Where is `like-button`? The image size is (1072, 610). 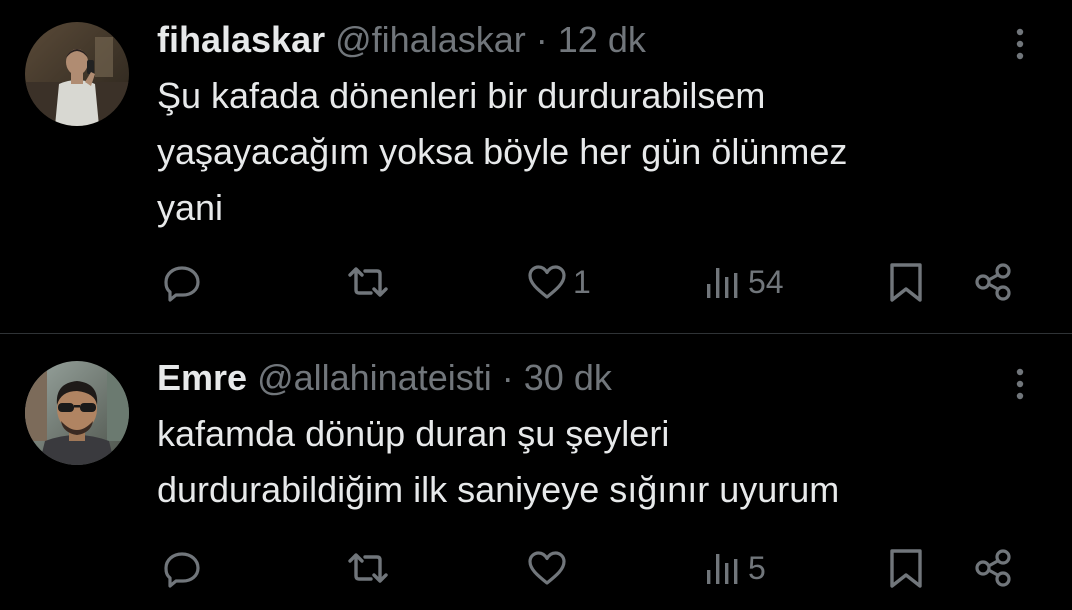 like-button is located at coordinates (549, 568).